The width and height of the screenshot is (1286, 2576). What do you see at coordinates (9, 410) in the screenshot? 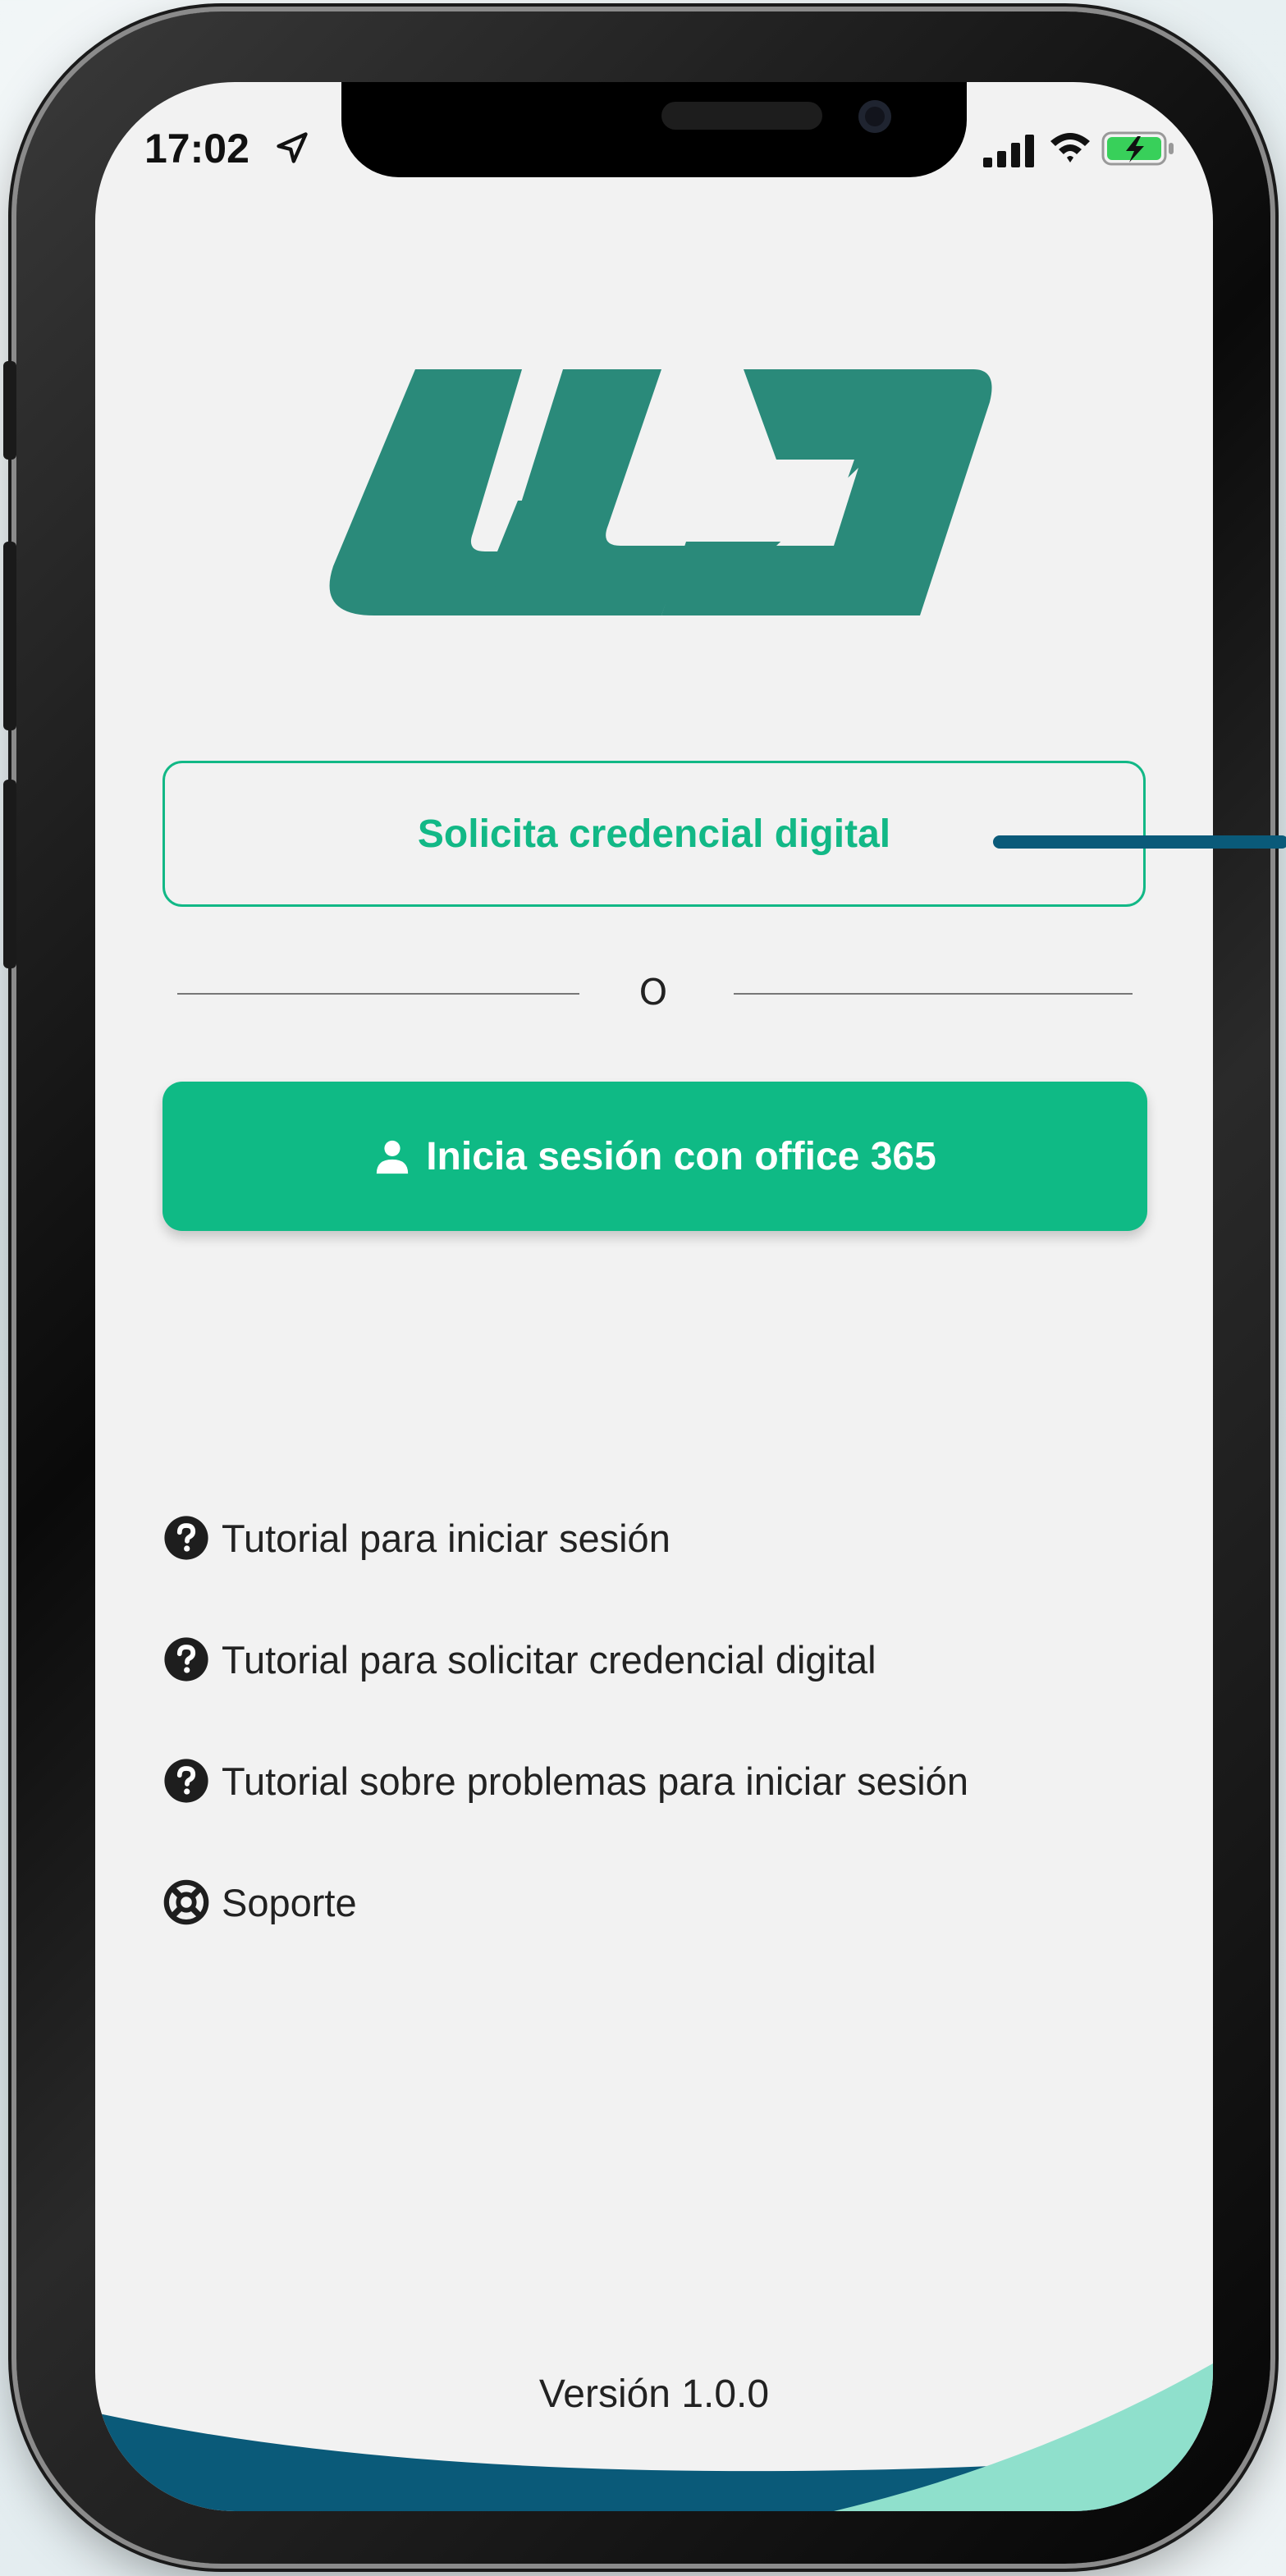
I see `mute-switch` at bounding box center [9, 410].